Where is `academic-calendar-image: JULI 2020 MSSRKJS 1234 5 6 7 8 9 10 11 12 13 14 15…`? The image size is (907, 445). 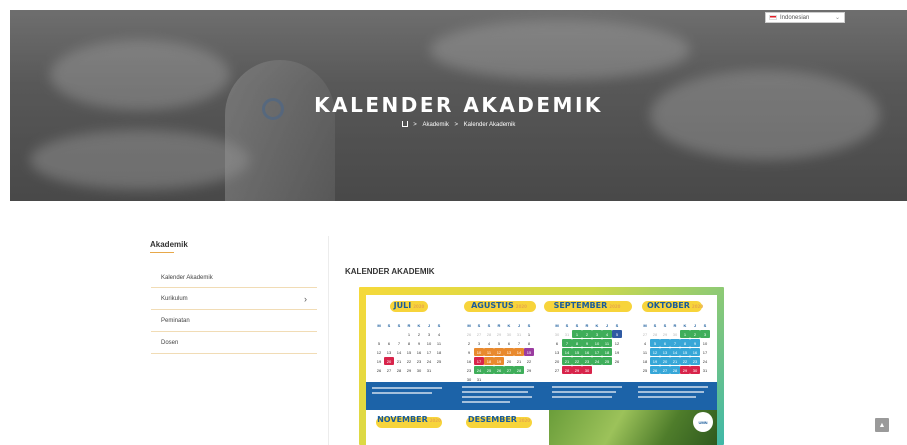
academic-calendar-image: JULI 2020 MSSRKJS 1234 5 6 7 8 9 10 11 12 13 14 15… is located at coordinates (541, 366).